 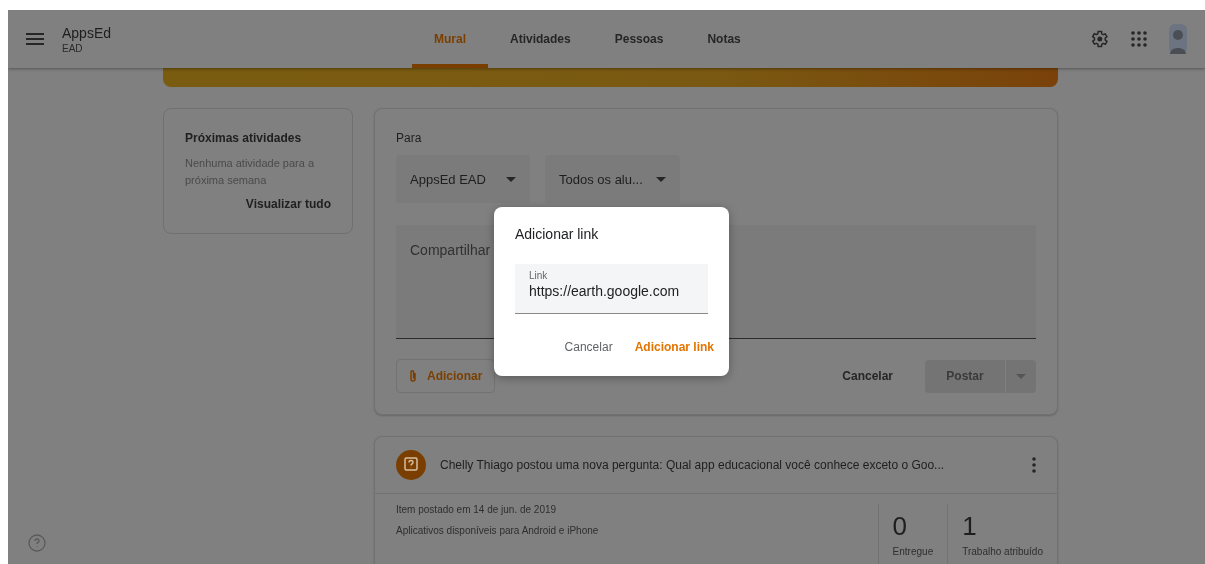 I want to click on stat-number: 0, so click(x=900, y=526).